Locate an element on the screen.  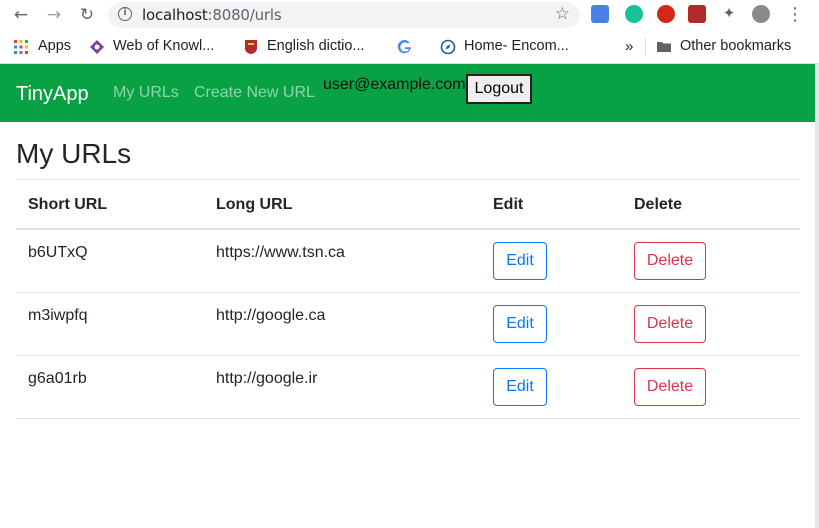
address-bar: i localhost:8080/urls ☆ is located at coordinates (344, 15).